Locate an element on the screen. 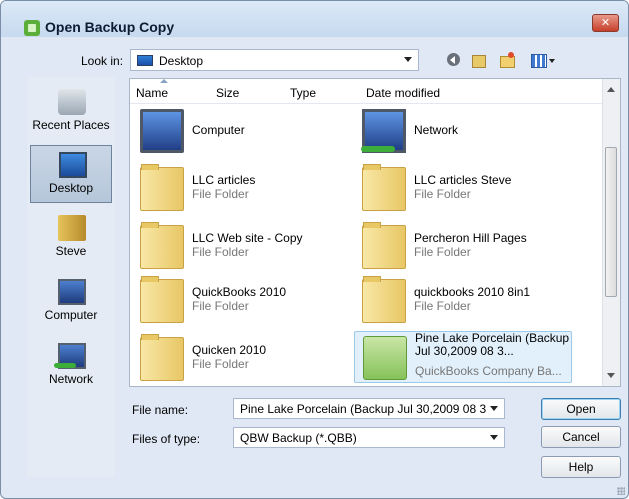 This screenshot has height=499, width=629. scroll-up-icon is located at coordinates (611, 89).